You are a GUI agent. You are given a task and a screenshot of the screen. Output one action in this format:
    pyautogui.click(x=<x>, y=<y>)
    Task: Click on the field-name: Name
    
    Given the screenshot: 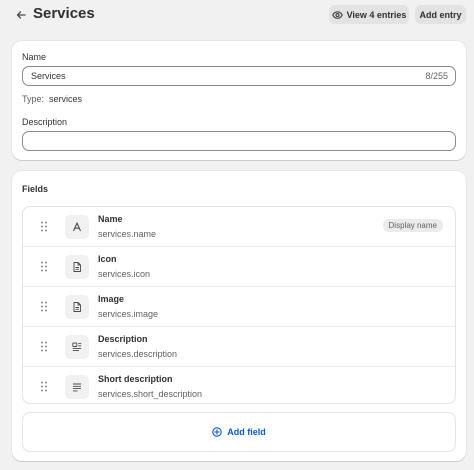 What is the action you would take?
    pyautogui.click(x=110, y=219)
    